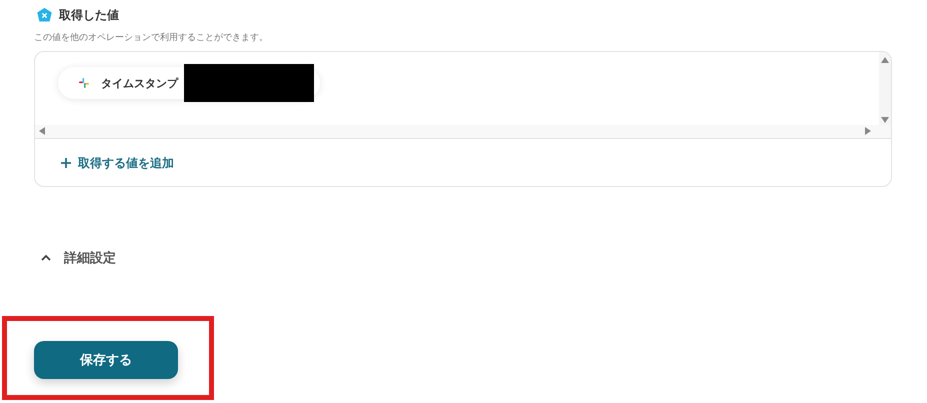 This screenshot has height=403, width=927. Describe the element at coordinates (885, 88) in the screenshot. I see `vertical-scrollbar` at that location.